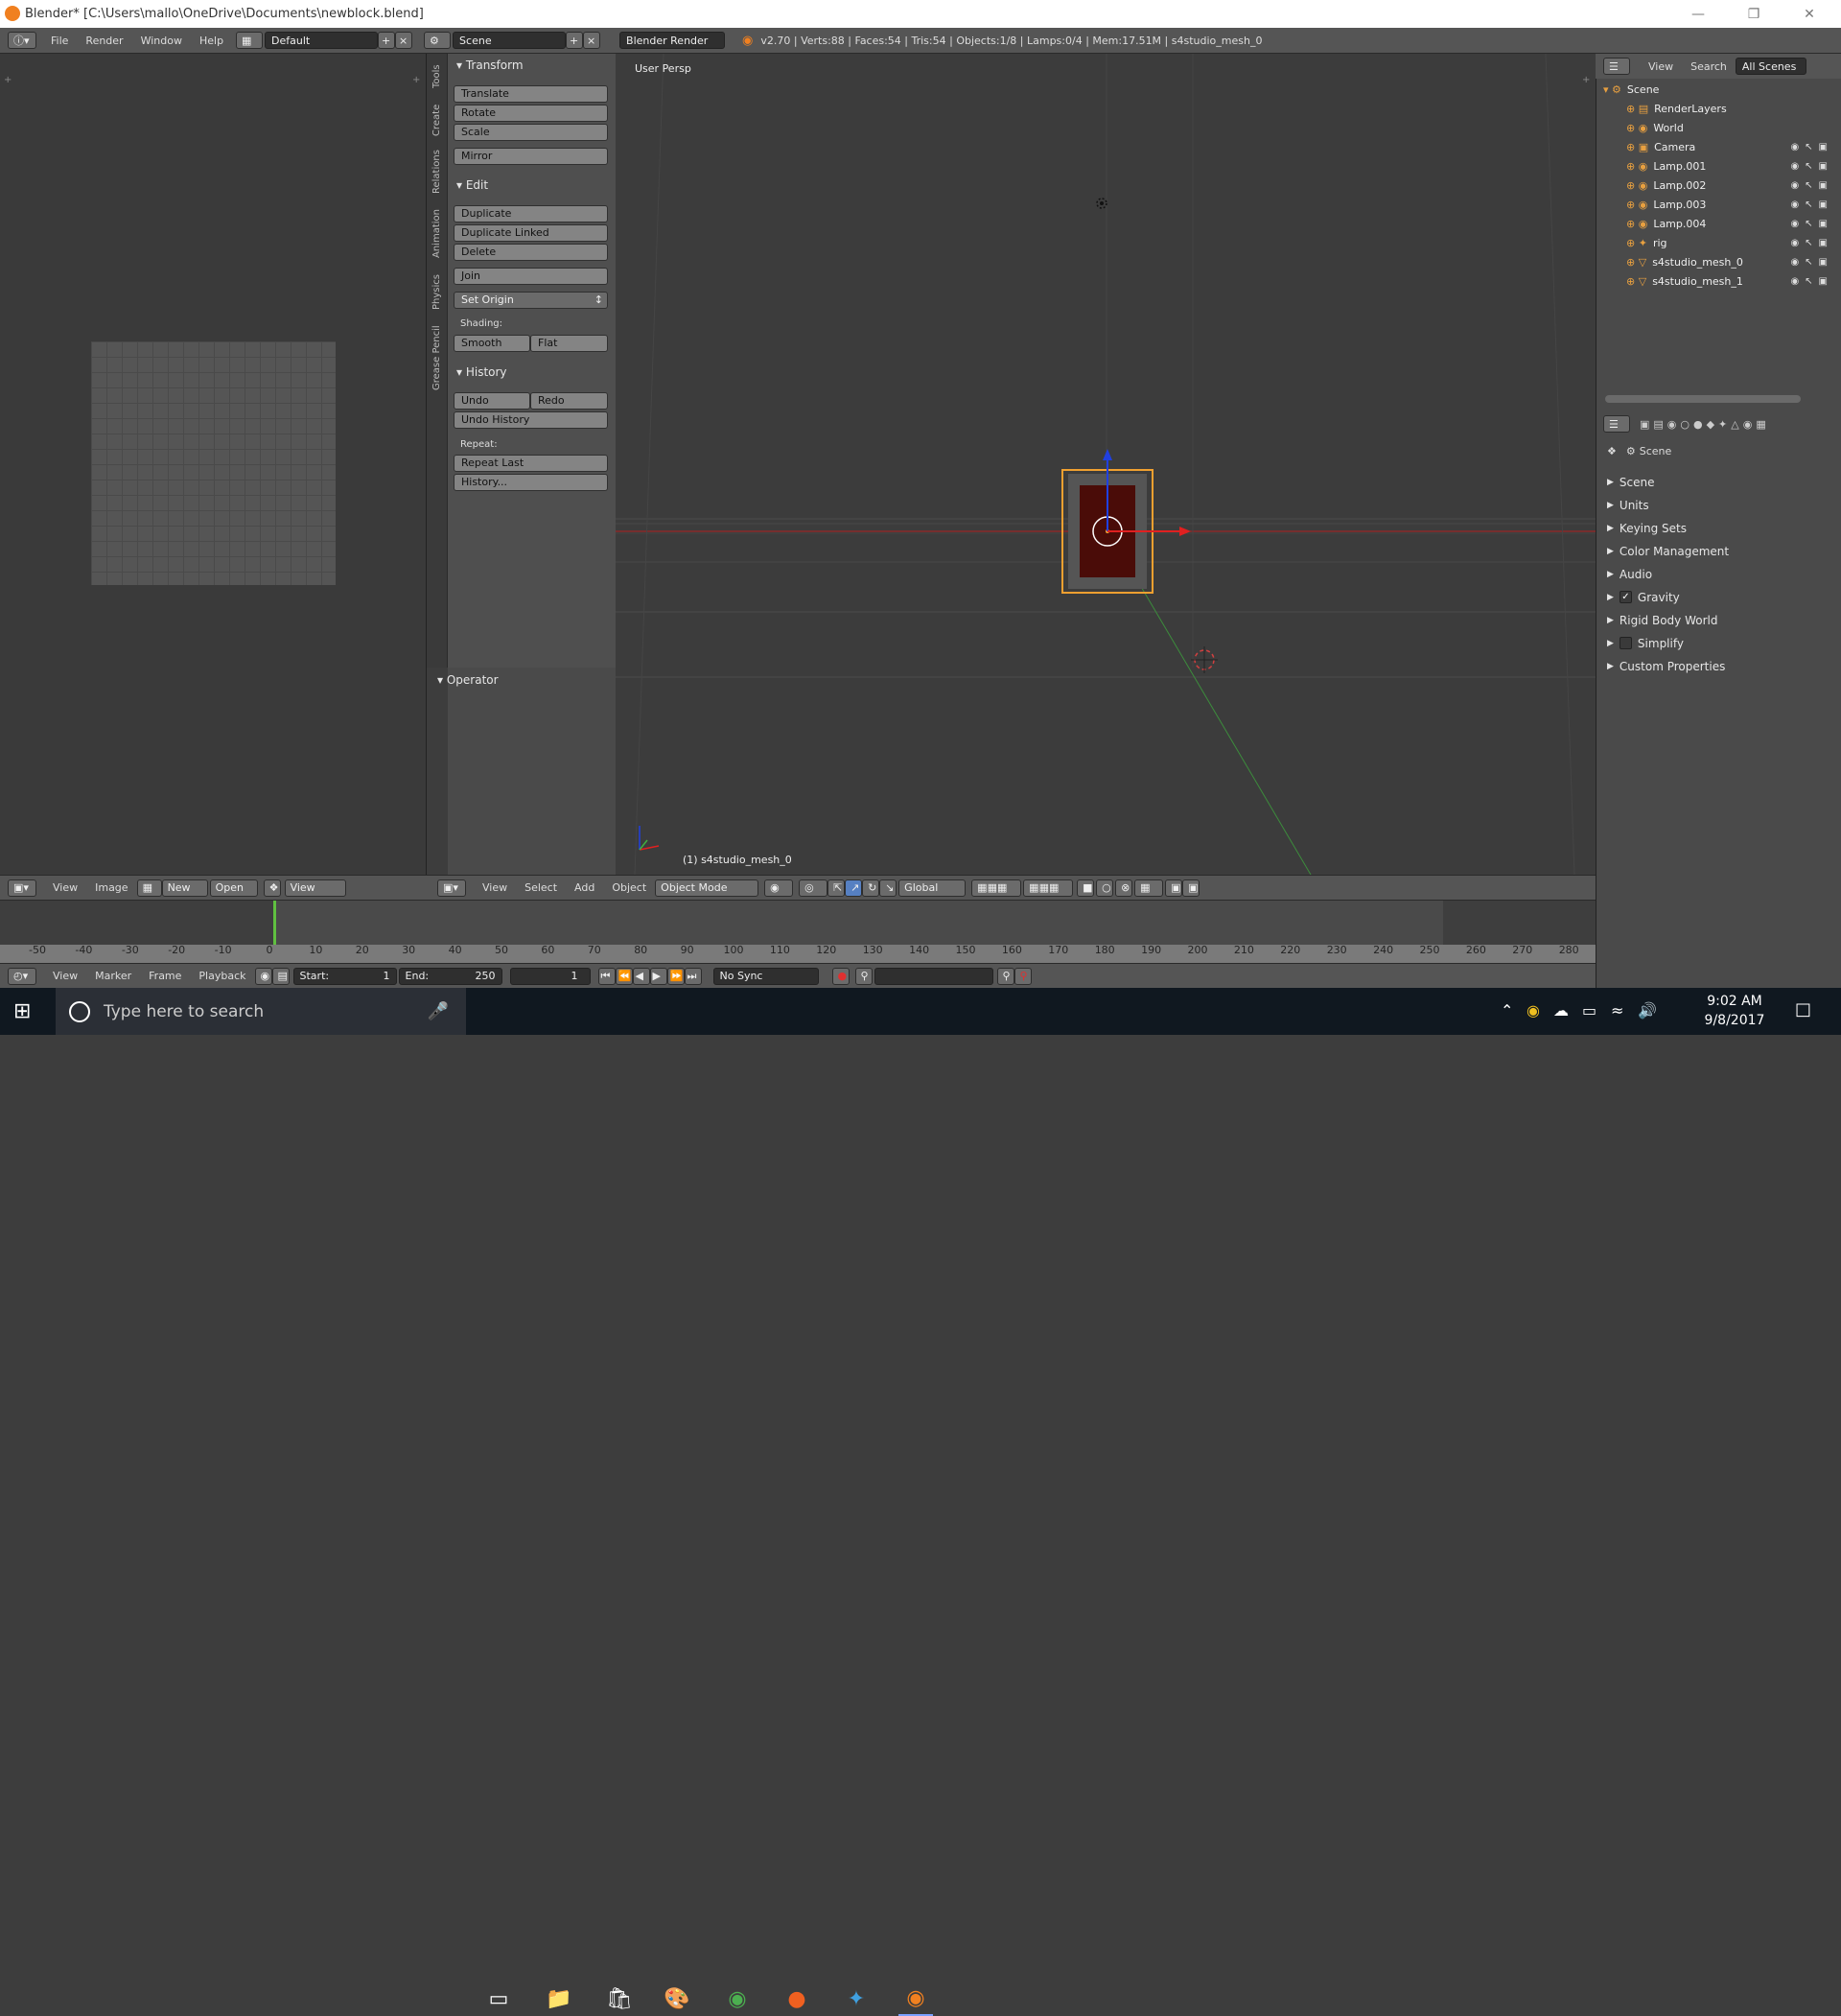 The image size is (1841, 2016). What do you see at coordinates (438, 40) in the screenshot?
I see `scene-icon: ⚙` at bounding box center [438, 40].